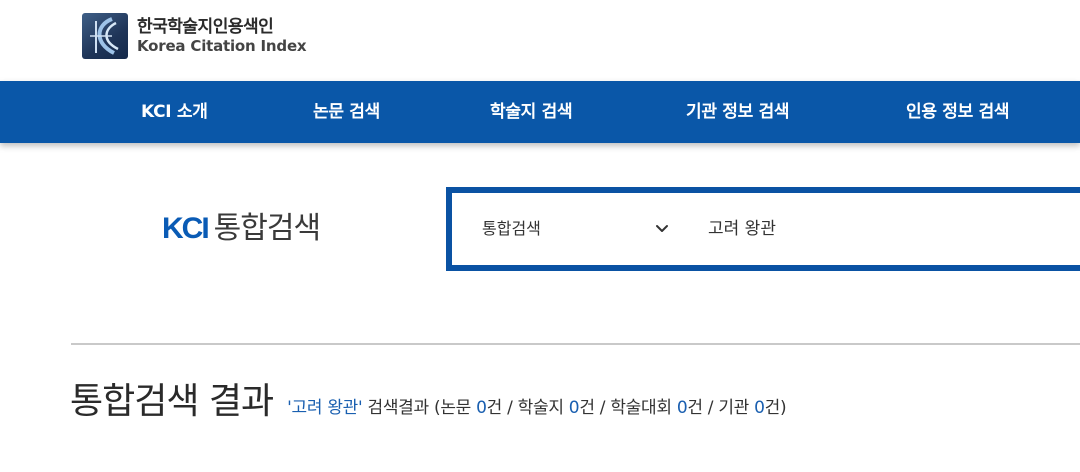  Describe the element at coordinates (174, 112) in the screenshot. I see `nav-item-kci-intro: KCI 소개` at that location.